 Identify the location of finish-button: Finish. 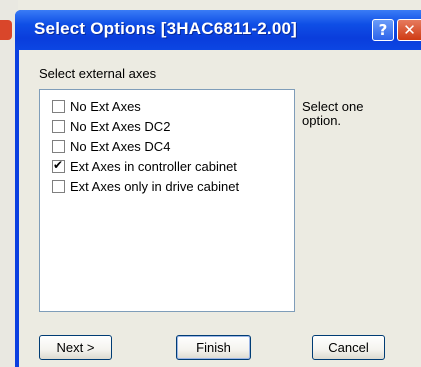
(213, 347).